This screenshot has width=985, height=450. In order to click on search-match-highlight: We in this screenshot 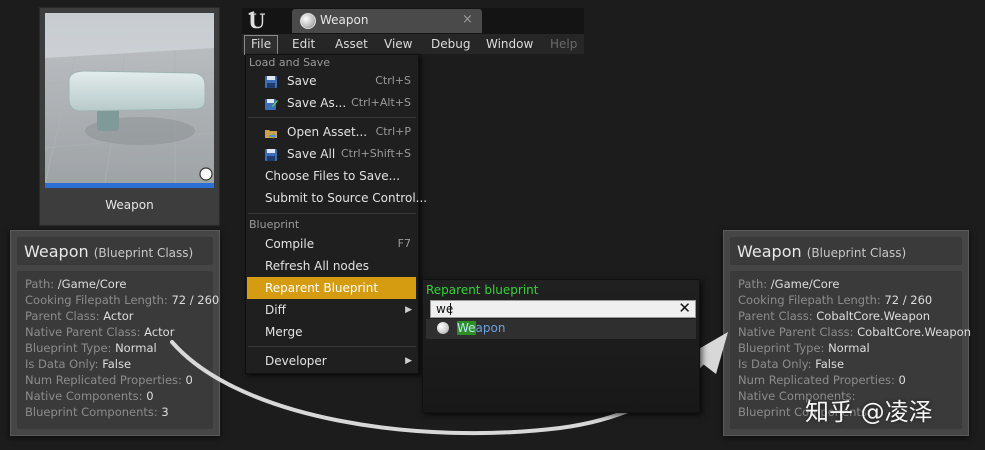, I will do `click(466, 328)`.